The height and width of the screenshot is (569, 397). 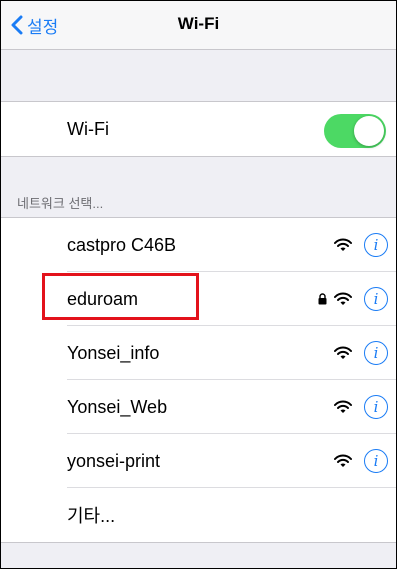 I want to click on wifi-toggle-switch, so click(x=355, y=131).